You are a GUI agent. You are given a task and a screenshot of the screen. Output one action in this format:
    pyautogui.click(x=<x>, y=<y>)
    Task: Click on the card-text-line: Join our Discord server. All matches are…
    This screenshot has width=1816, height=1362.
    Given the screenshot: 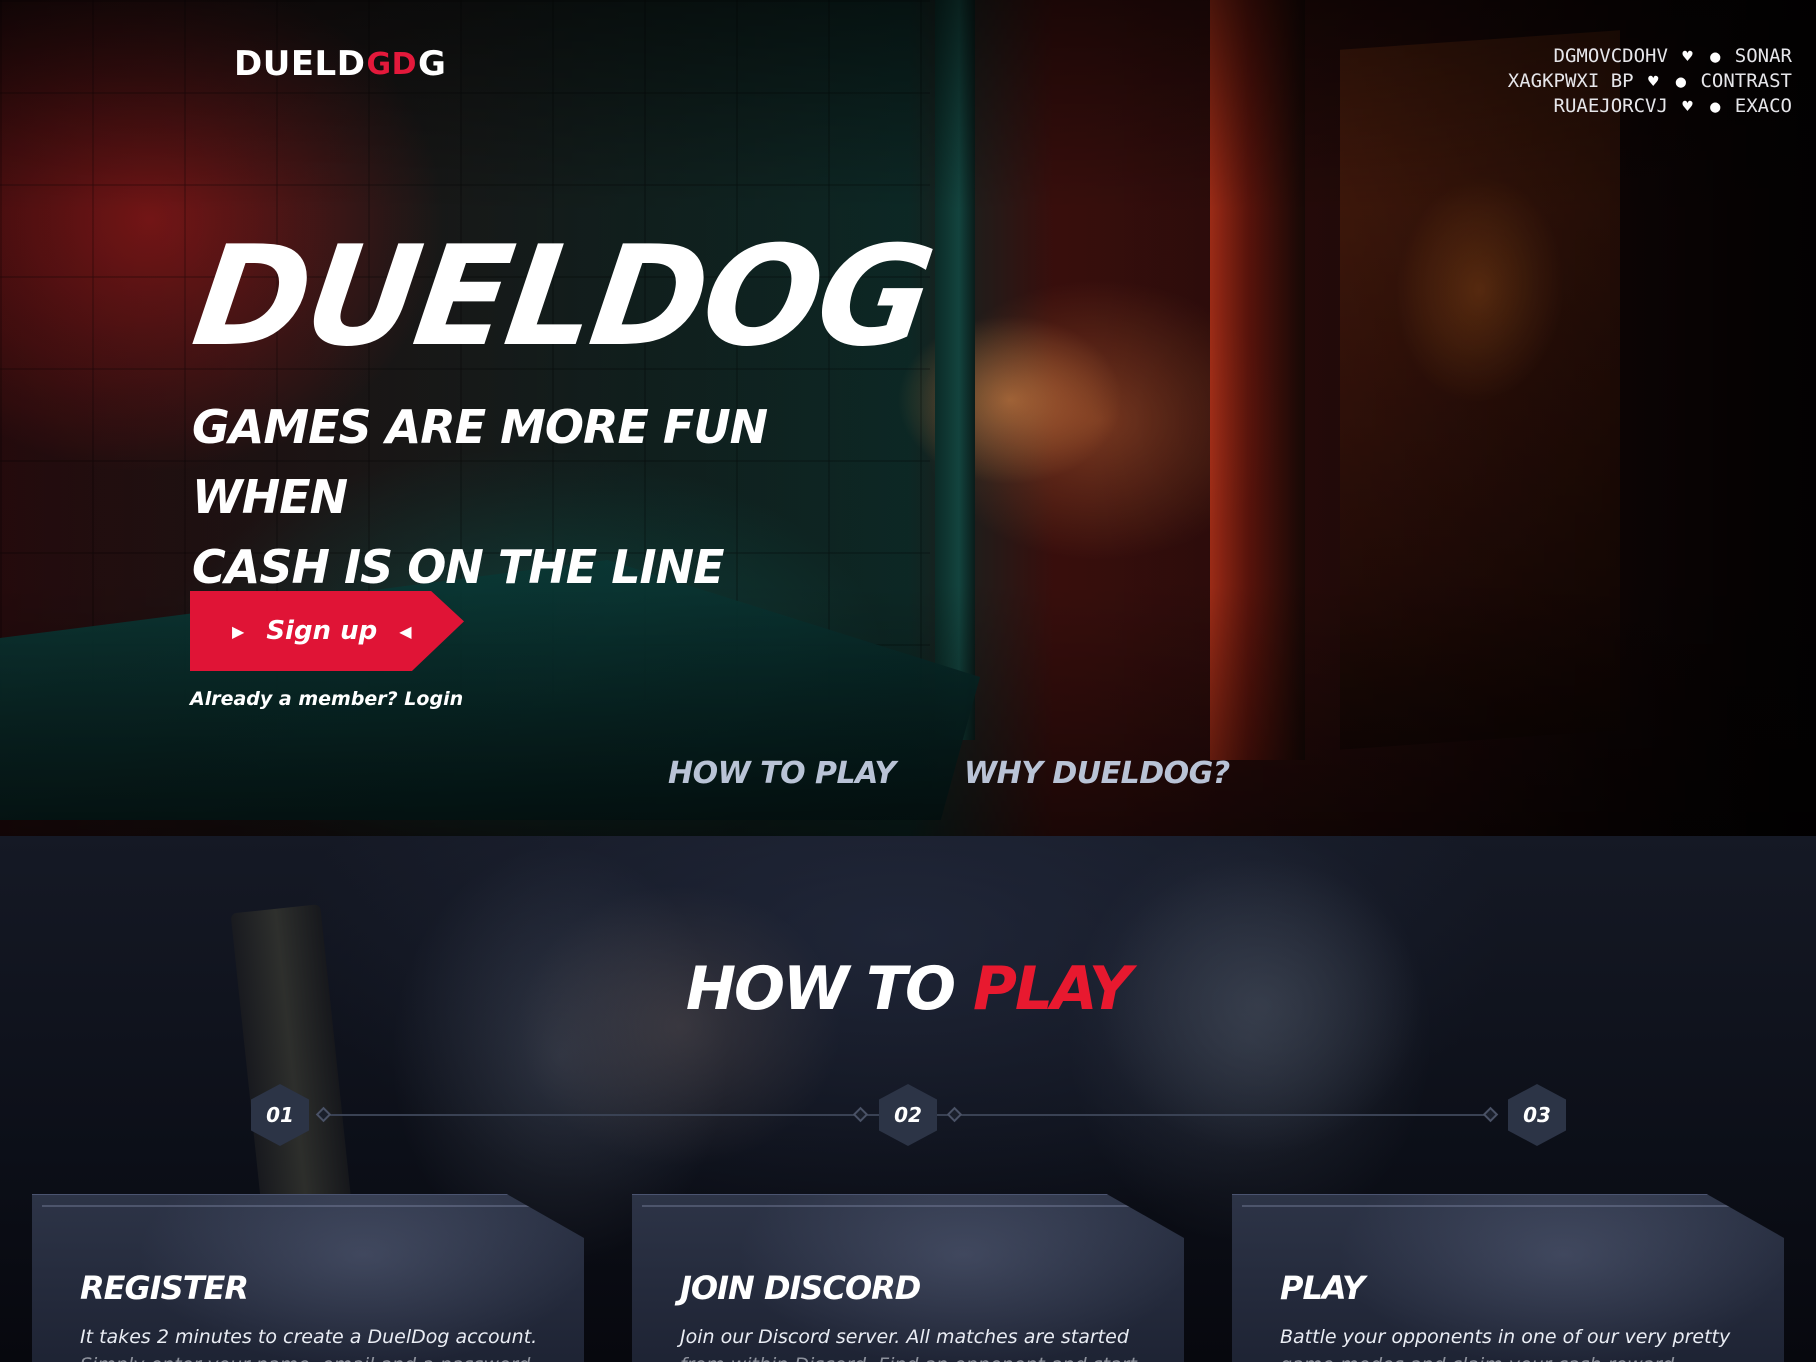 What is the action you would take?
    pyautogui.click(x=904, y=1337)
    